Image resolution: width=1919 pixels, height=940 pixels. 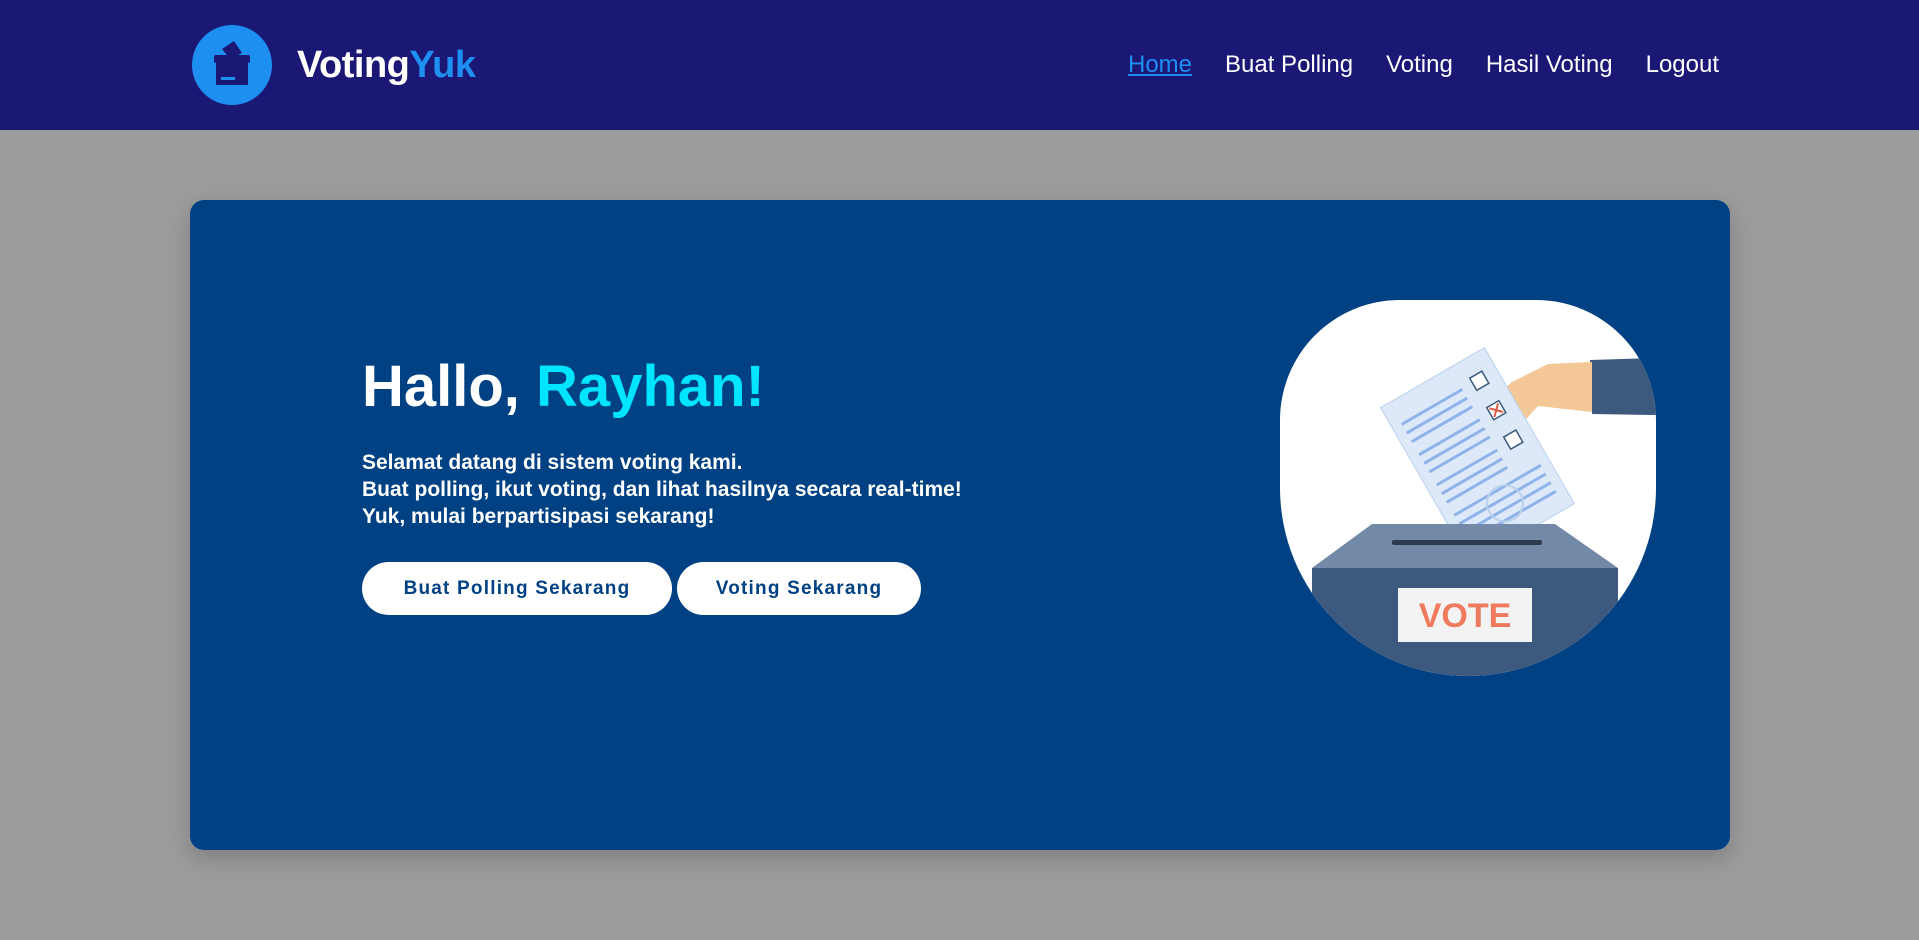 What do you see at coordinates (1160, 65) in the screenshot?
I see `nav-link-home: Home` at bounding box center [1160, 65].